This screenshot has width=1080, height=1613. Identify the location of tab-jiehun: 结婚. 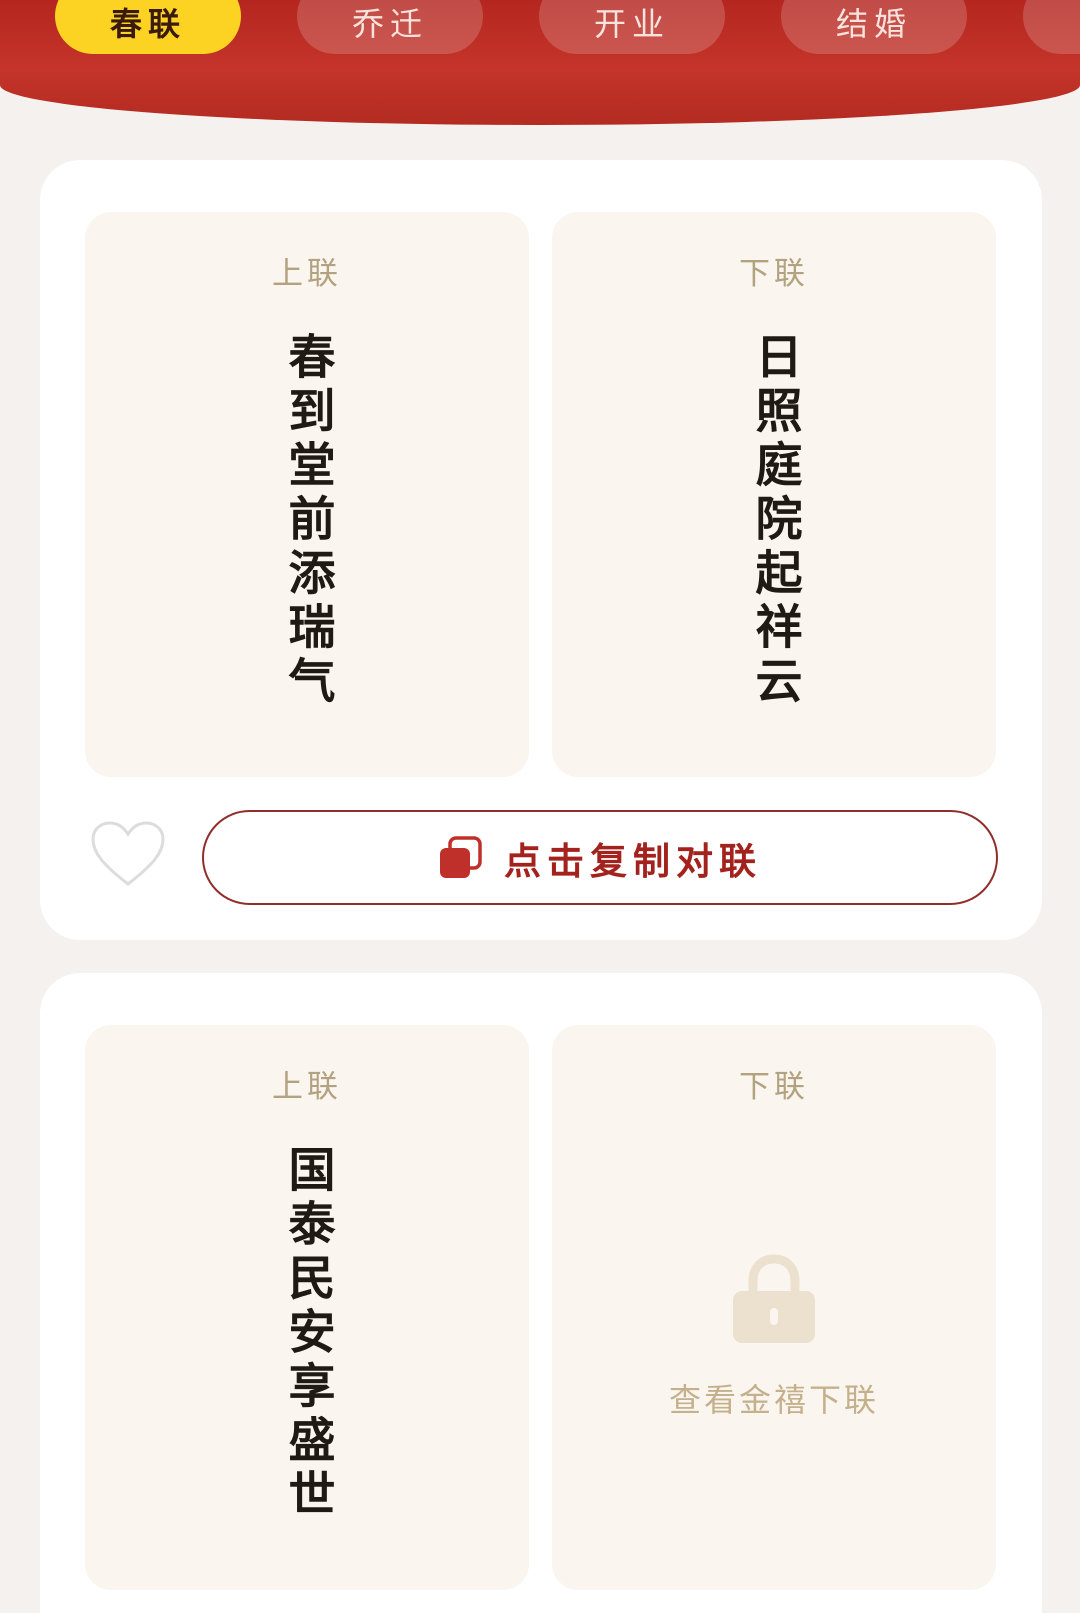
(874, 27).